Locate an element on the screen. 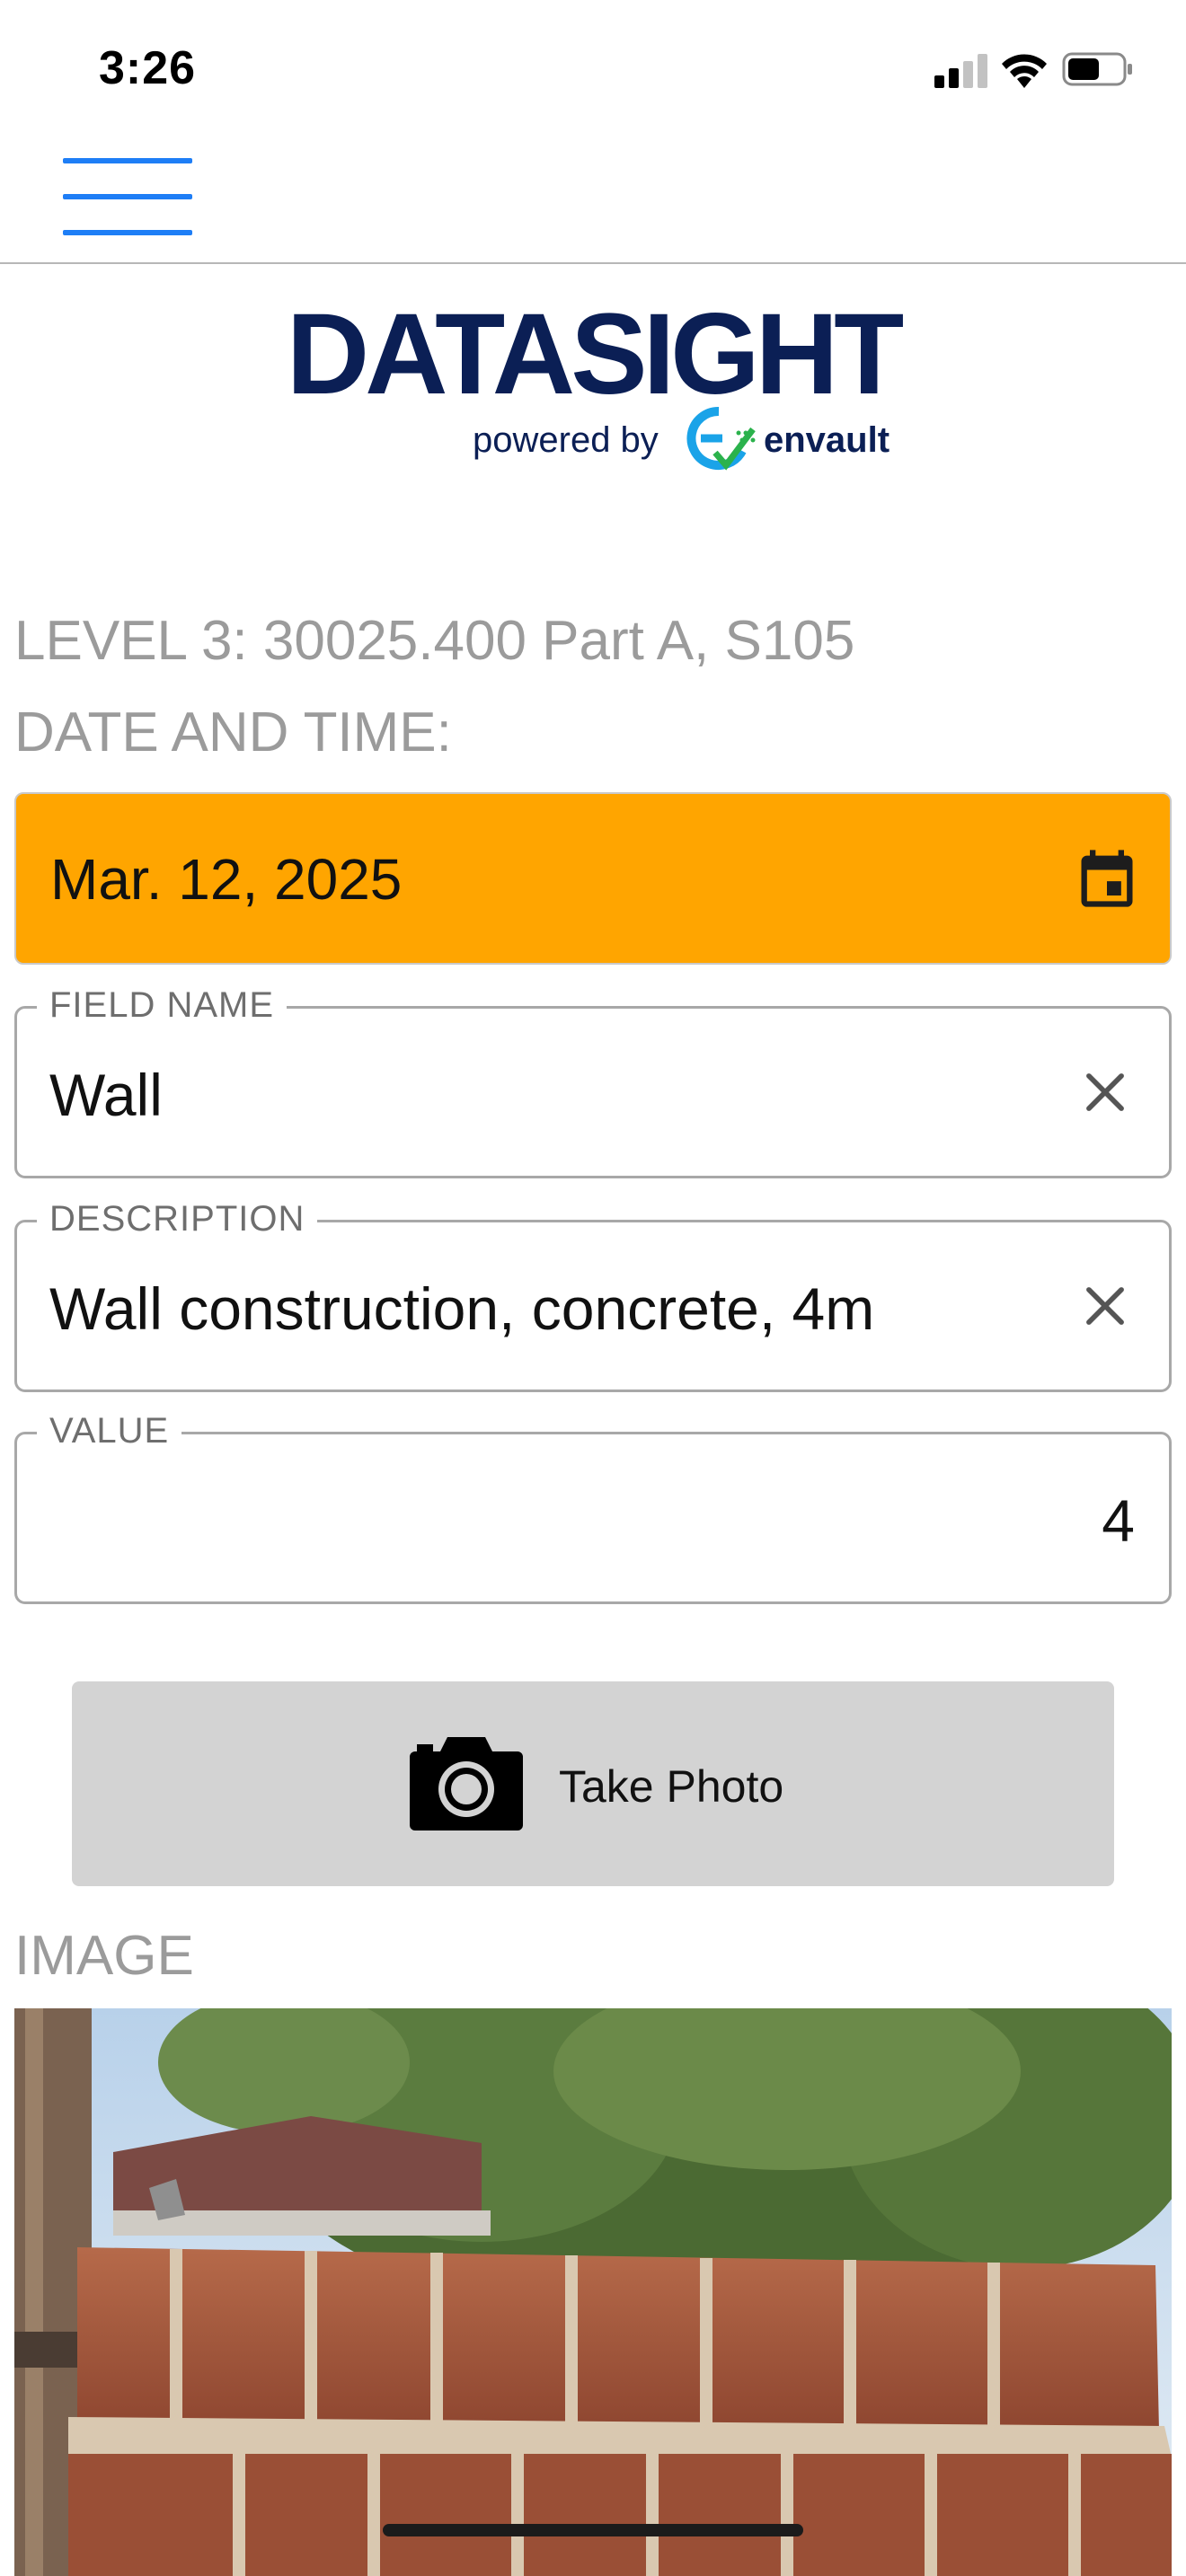 The height and width of the screenshot is (2576, 1186). image-label: IMAGE is located at coordinates (104, 1956).